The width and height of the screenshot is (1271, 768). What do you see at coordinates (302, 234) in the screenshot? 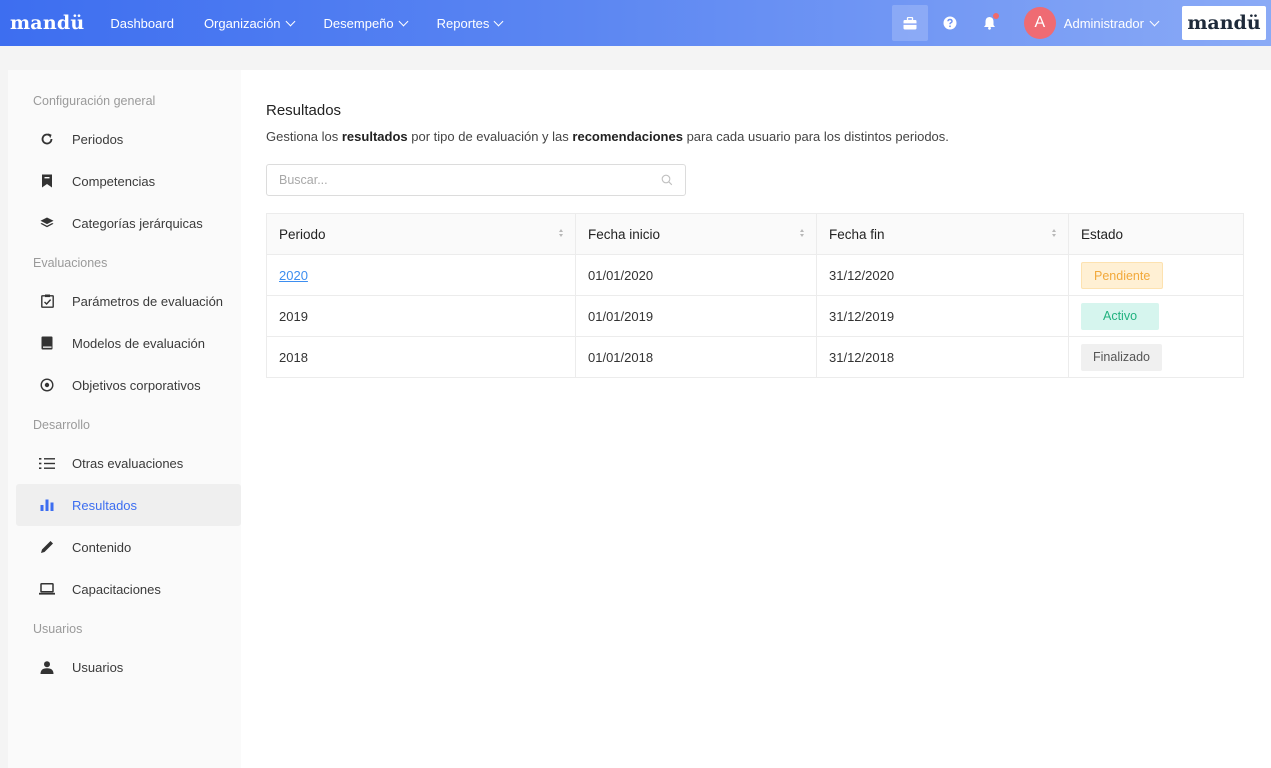
I see `column-header-label: Periodo` at bounding box center [302, 234].